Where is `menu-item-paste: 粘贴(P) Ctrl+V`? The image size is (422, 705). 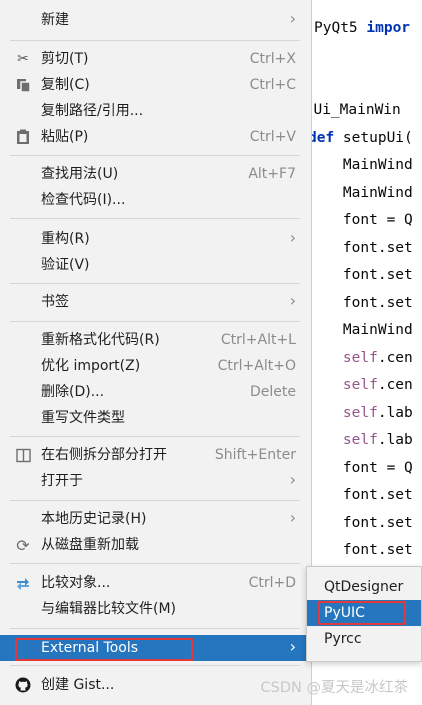
menu-item-paste: 粘贴(P) Ctrl+V is located at coordinates (155, 137).